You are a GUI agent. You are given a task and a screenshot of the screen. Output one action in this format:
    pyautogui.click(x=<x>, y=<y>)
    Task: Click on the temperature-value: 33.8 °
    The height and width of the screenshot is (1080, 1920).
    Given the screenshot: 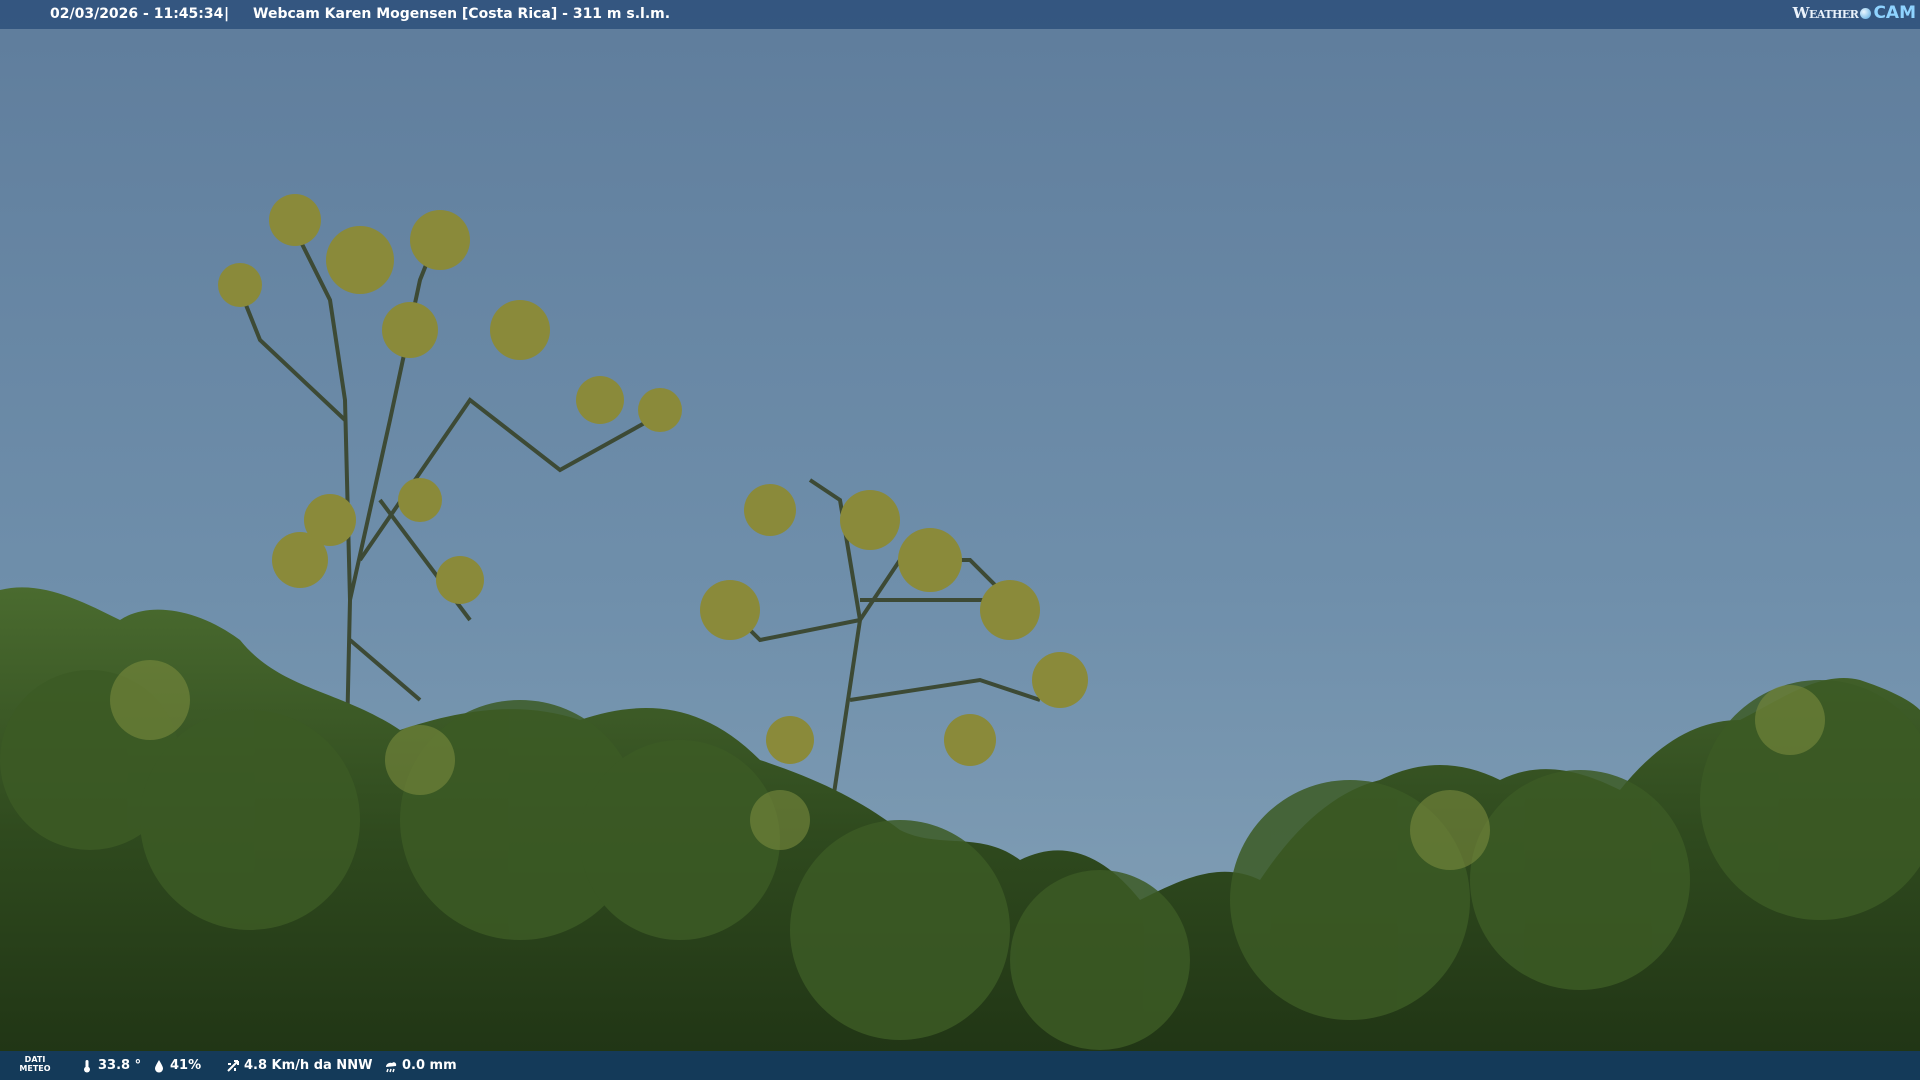 What is the action you would take?
    pyautogui.click(x=120, y=1065)
    